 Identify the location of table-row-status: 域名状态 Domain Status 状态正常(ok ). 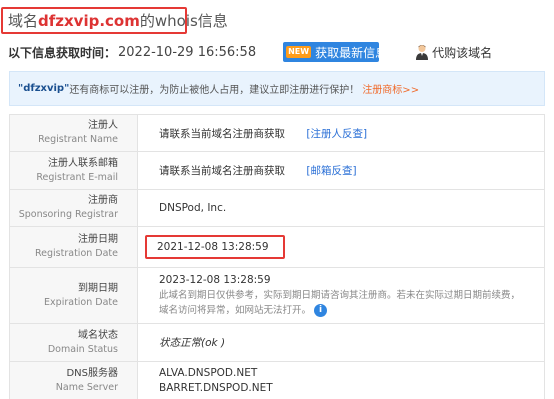
(277, 342).